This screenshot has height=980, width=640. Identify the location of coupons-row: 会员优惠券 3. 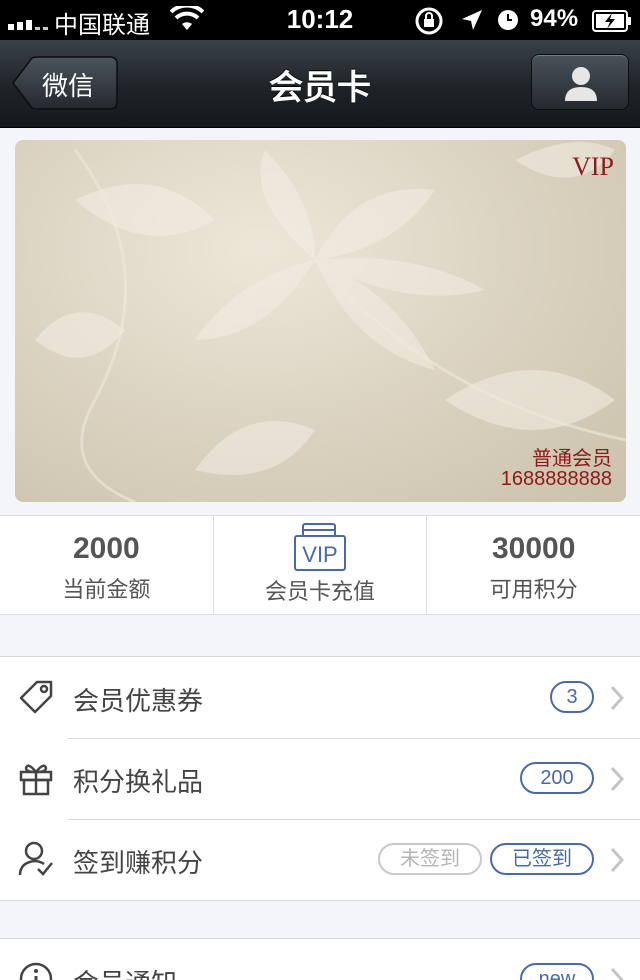
(320, 697).